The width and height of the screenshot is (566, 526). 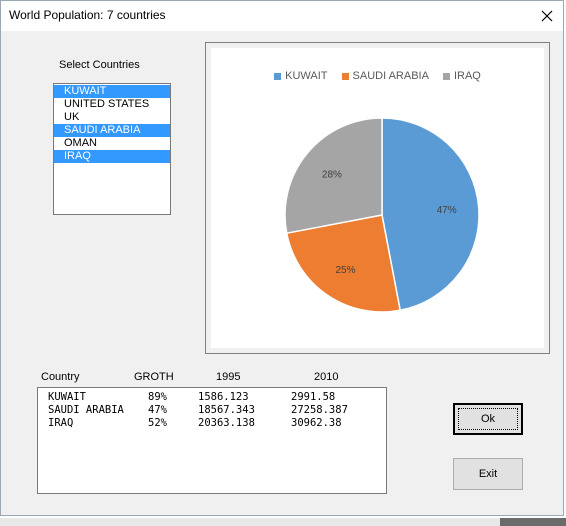 I want to click on cell-1995: 18567.343, so click(x=226, y=410).